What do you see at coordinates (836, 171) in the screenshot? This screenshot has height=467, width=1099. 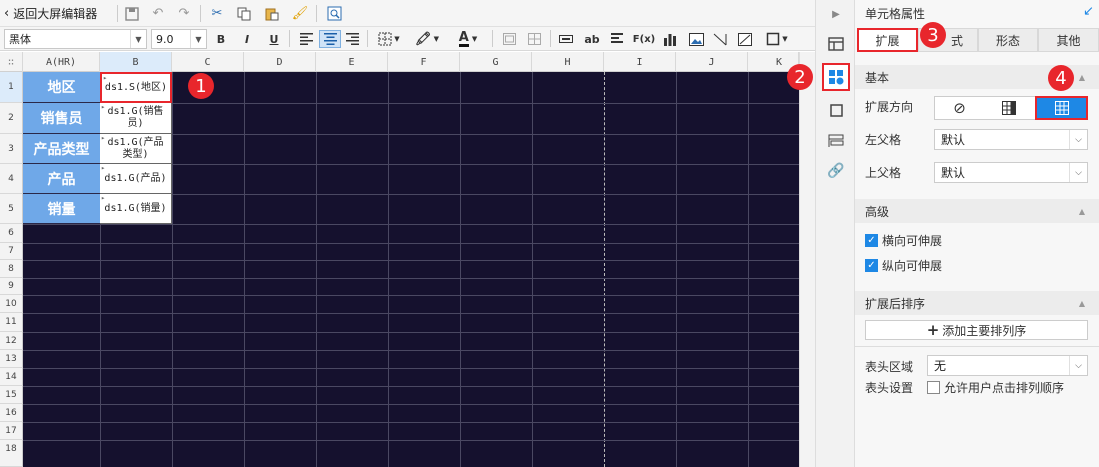 I see `hyperlink-icon: 🔗` at bounding box center [836, 171].